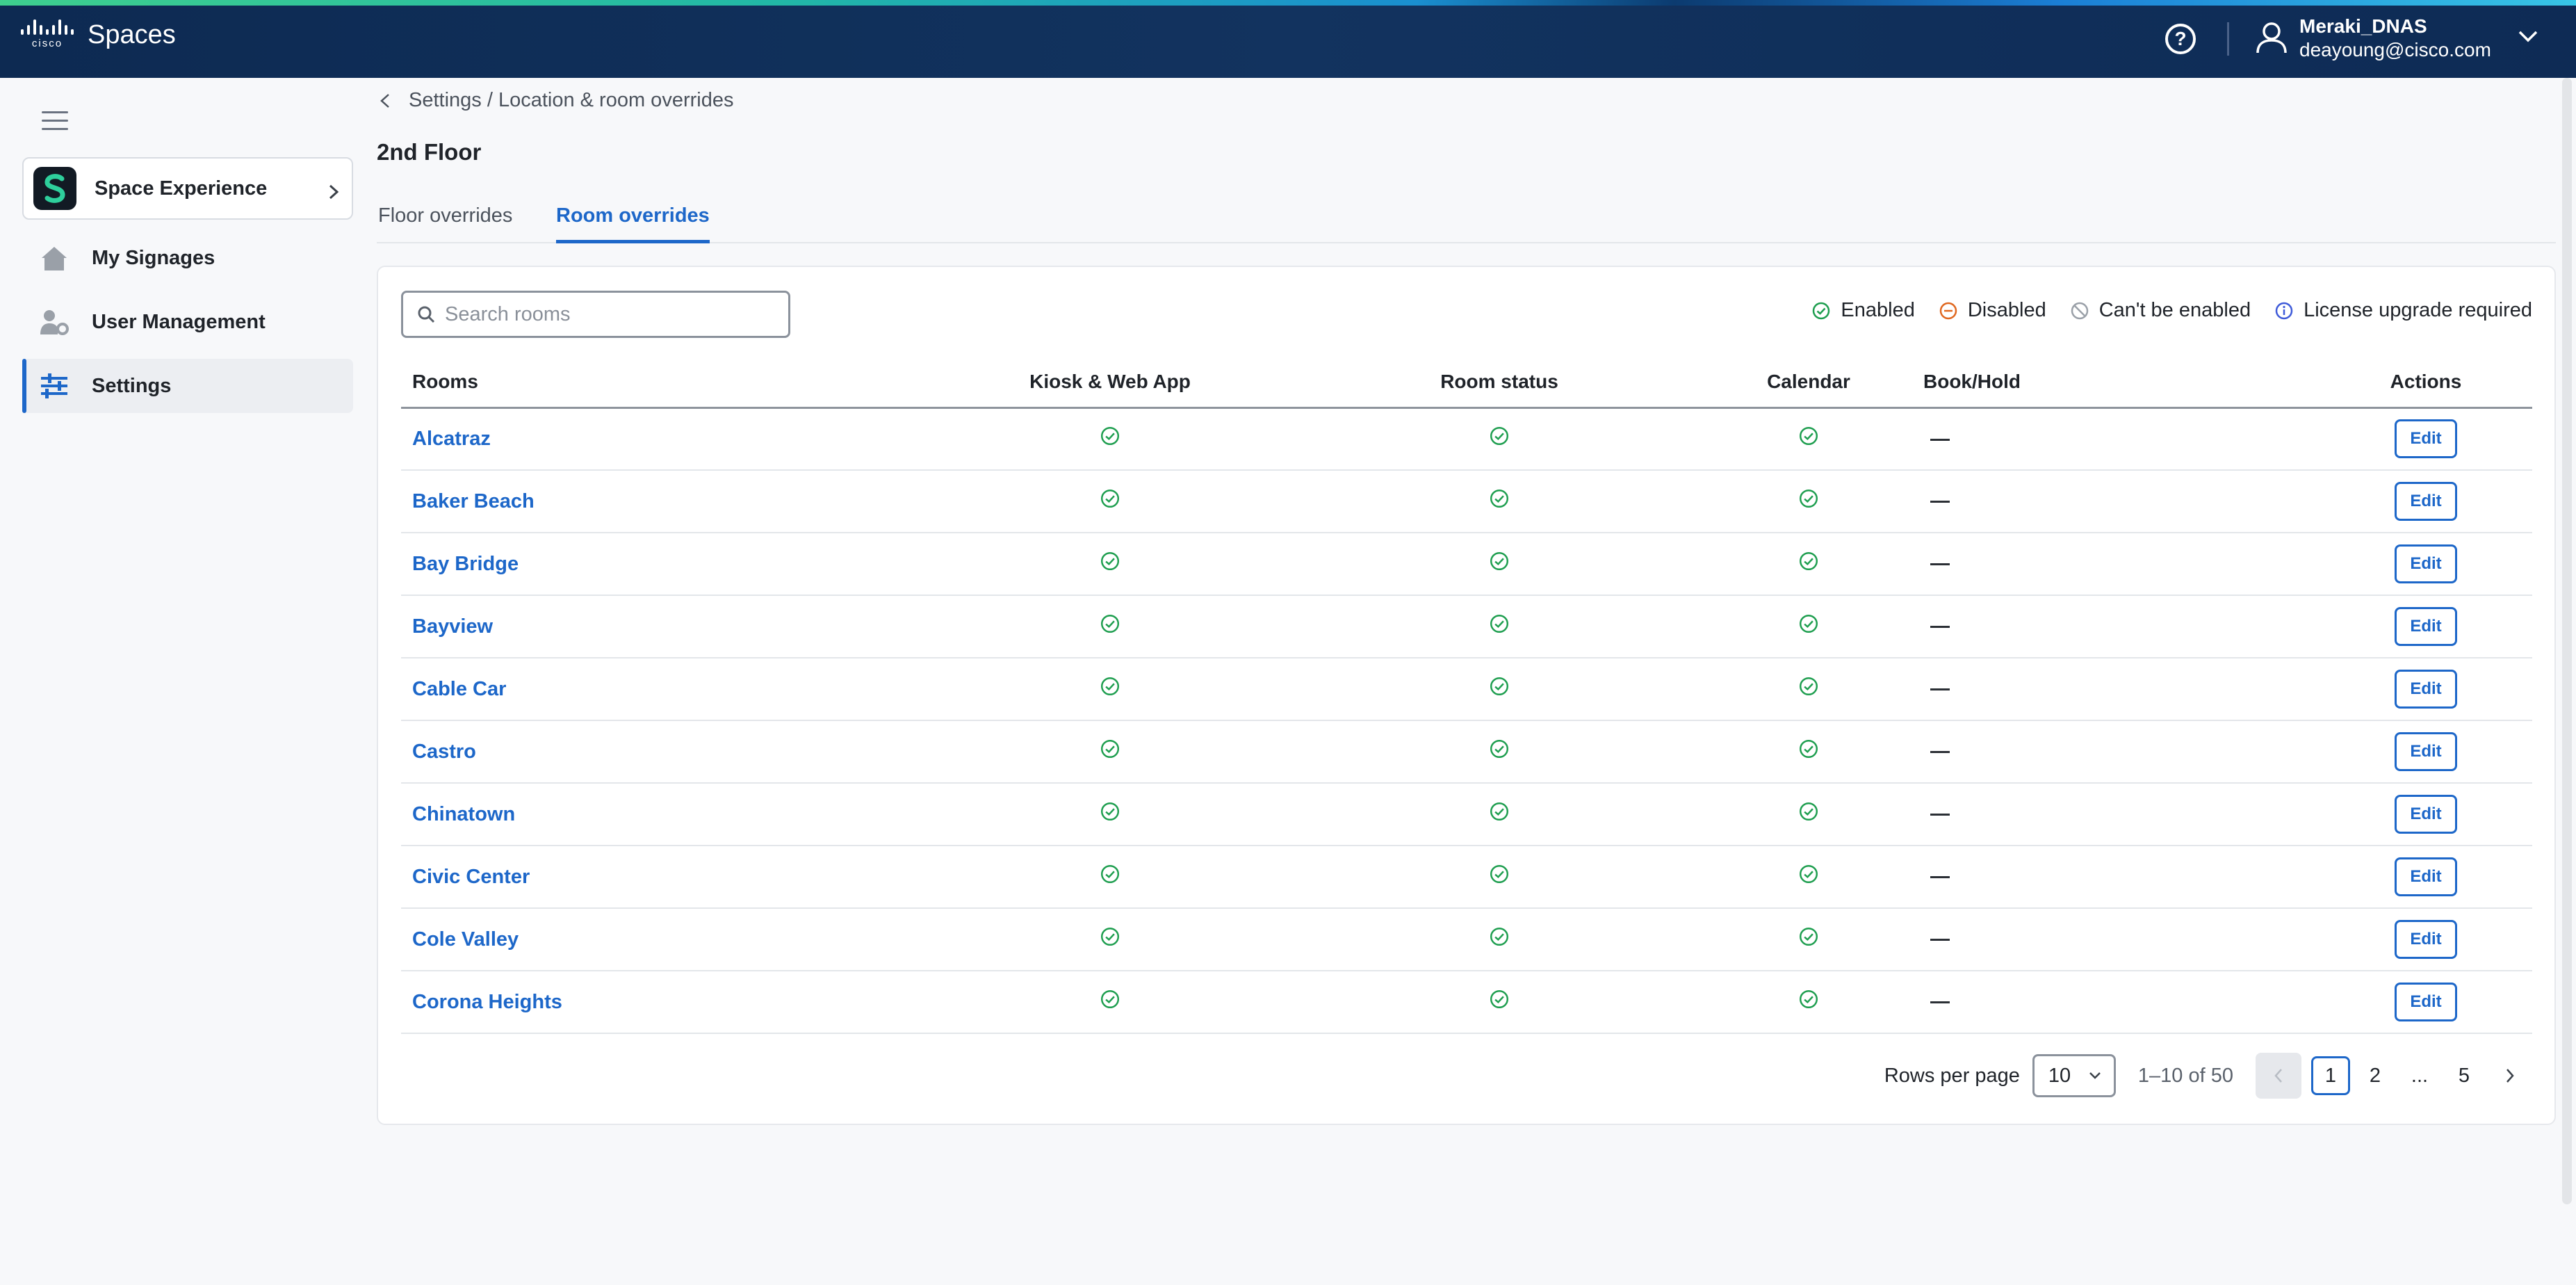 Image resolution: width=2576 pixels, height=1285 pixels. What do you see at coordinates (571, 101) in the screenshot?
I see `breadcrumb-text: Settings / Location & room overrides` at bounding box center [571, 101].